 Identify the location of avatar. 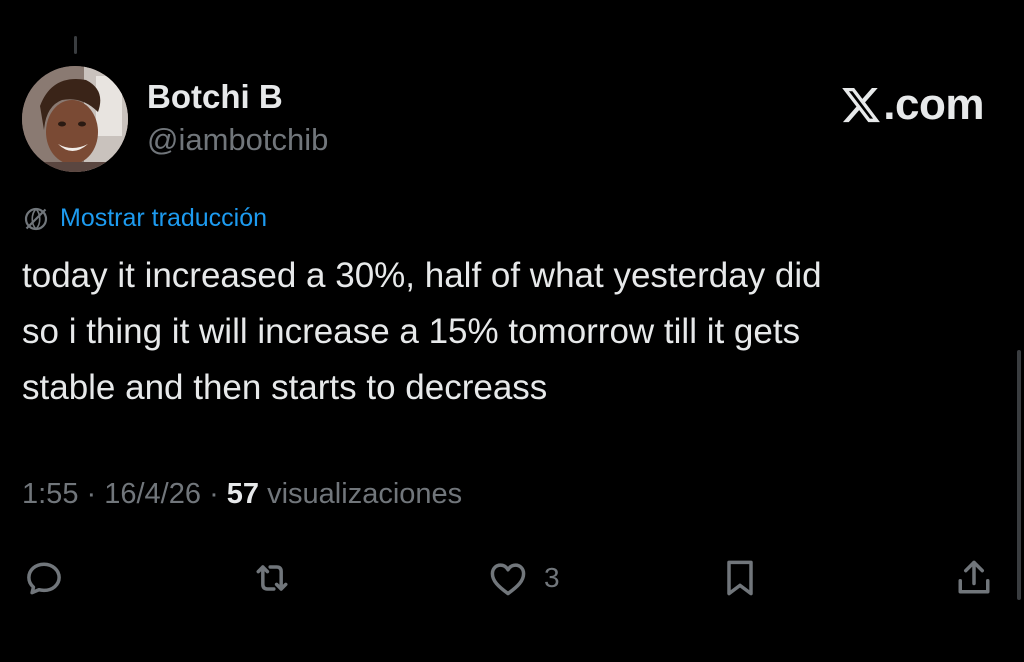
(75, 119).